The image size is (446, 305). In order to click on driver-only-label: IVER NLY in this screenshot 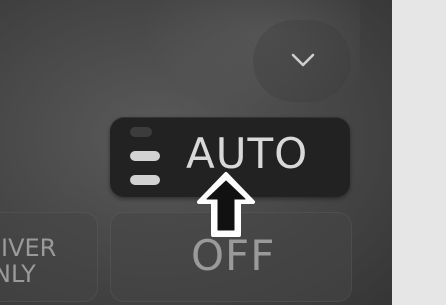, I will do `click(55, 261)`.